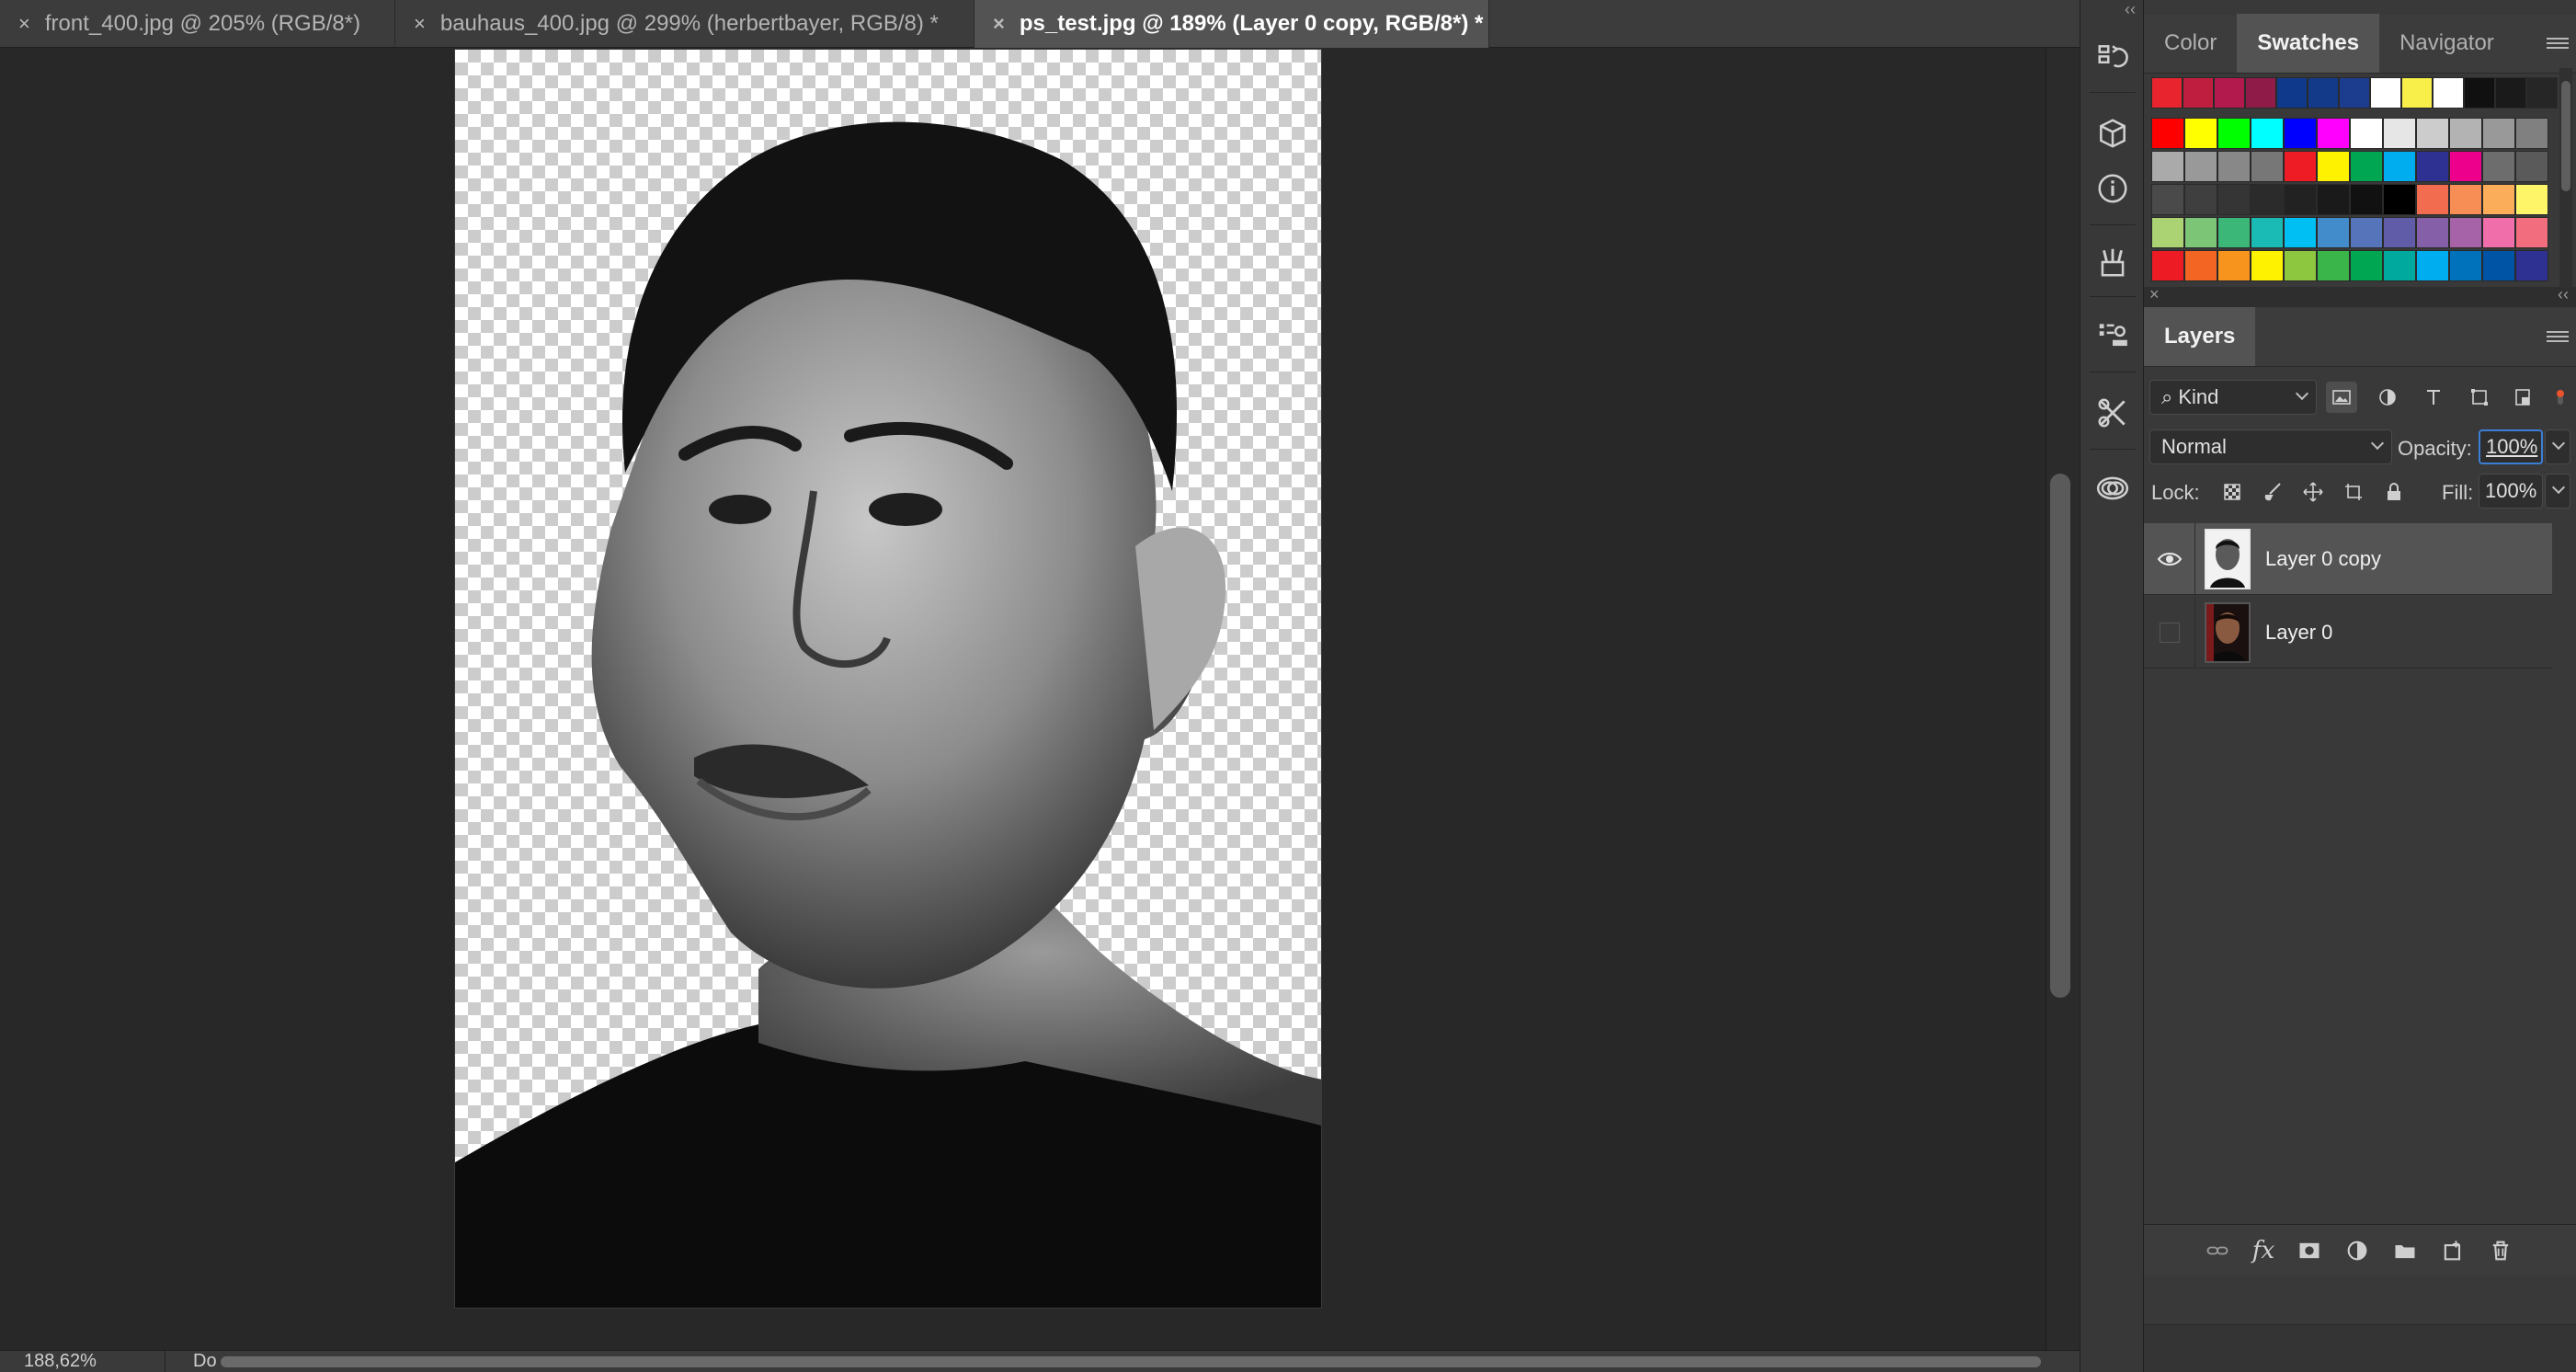 This screenshot has width=2576, height=1372. I want to click on vertical-scrollbar-thumb, so click(2060, 736).